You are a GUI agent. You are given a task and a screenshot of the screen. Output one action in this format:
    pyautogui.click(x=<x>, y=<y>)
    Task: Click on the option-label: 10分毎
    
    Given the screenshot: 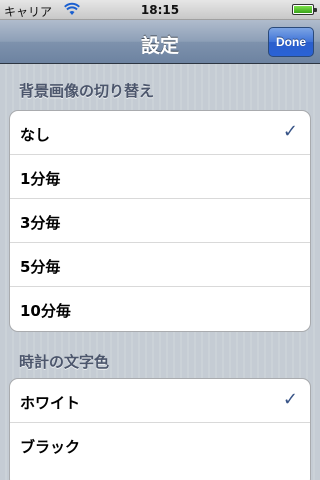 What is the action you would take?
    pyautogui.click(x=45, y=311)
    